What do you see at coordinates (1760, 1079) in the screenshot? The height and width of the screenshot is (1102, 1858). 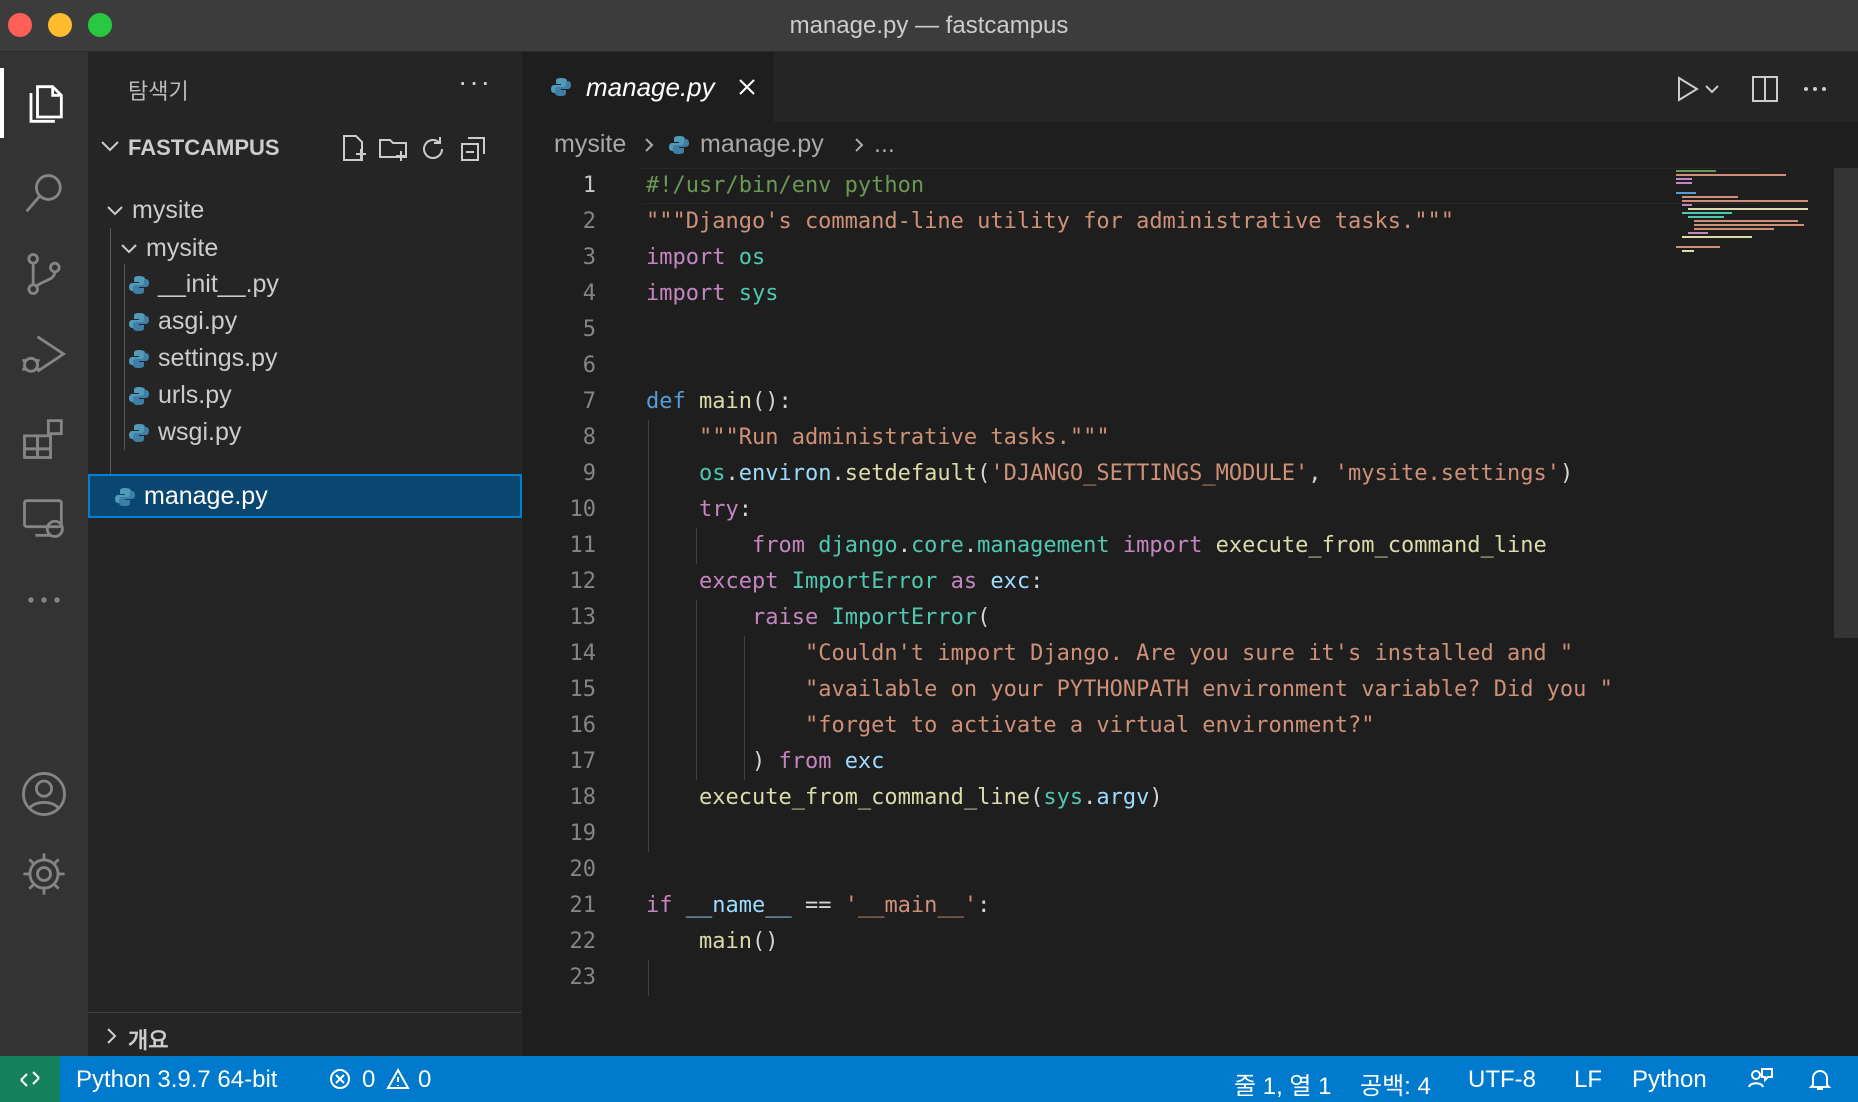 I see `feedback-icon` at bounding box center [1760, 1079].